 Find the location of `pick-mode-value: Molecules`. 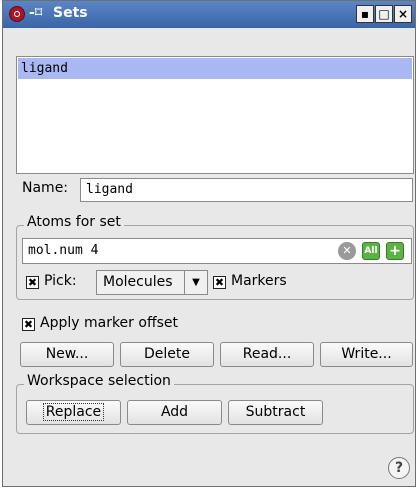

pick-mode-value: Molecules is located at coordinates (138, 282).